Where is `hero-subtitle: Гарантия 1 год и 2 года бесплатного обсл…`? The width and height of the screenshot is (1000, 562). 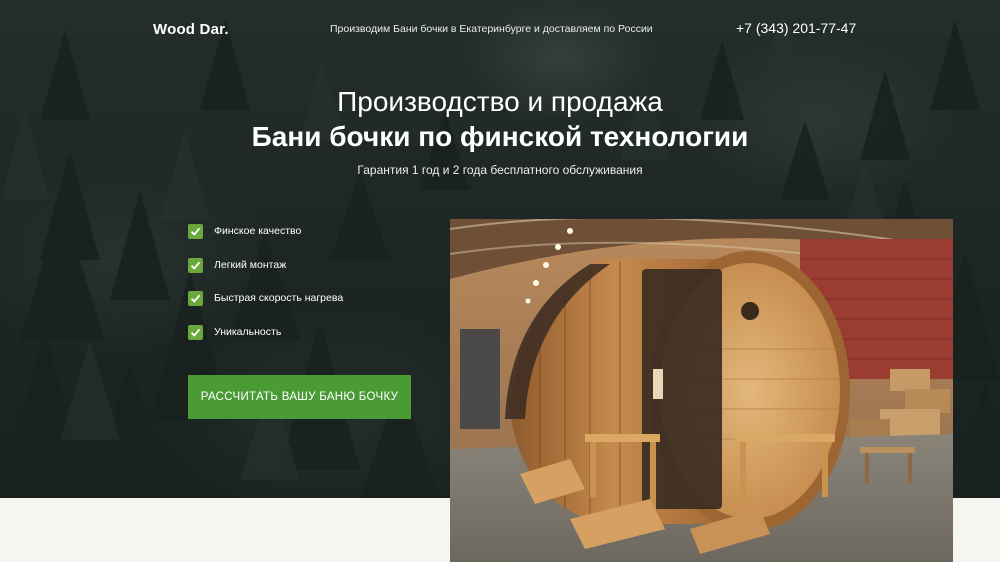 hero-subtitle: Гарантия 1 год и 2 года бесплатного обсл… is located at coordinates (500, 170).